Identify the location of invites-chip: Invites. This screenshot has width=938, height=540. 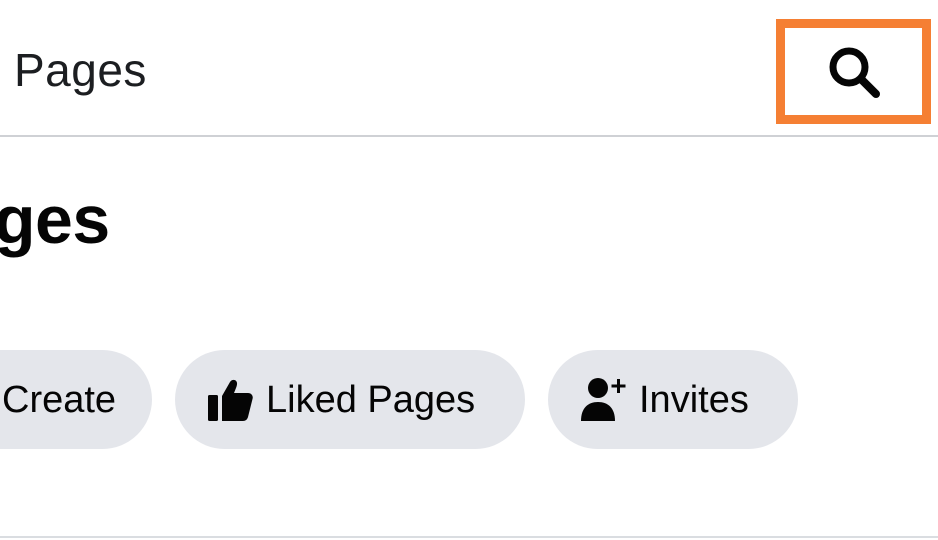
(673, 399).